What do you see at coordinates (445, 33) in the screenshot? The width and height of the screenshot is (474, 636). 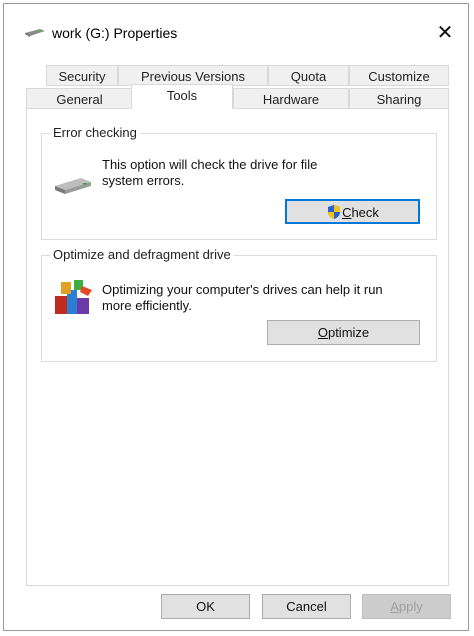 I see `close-button: ✕` at bounding box center [445, 33].